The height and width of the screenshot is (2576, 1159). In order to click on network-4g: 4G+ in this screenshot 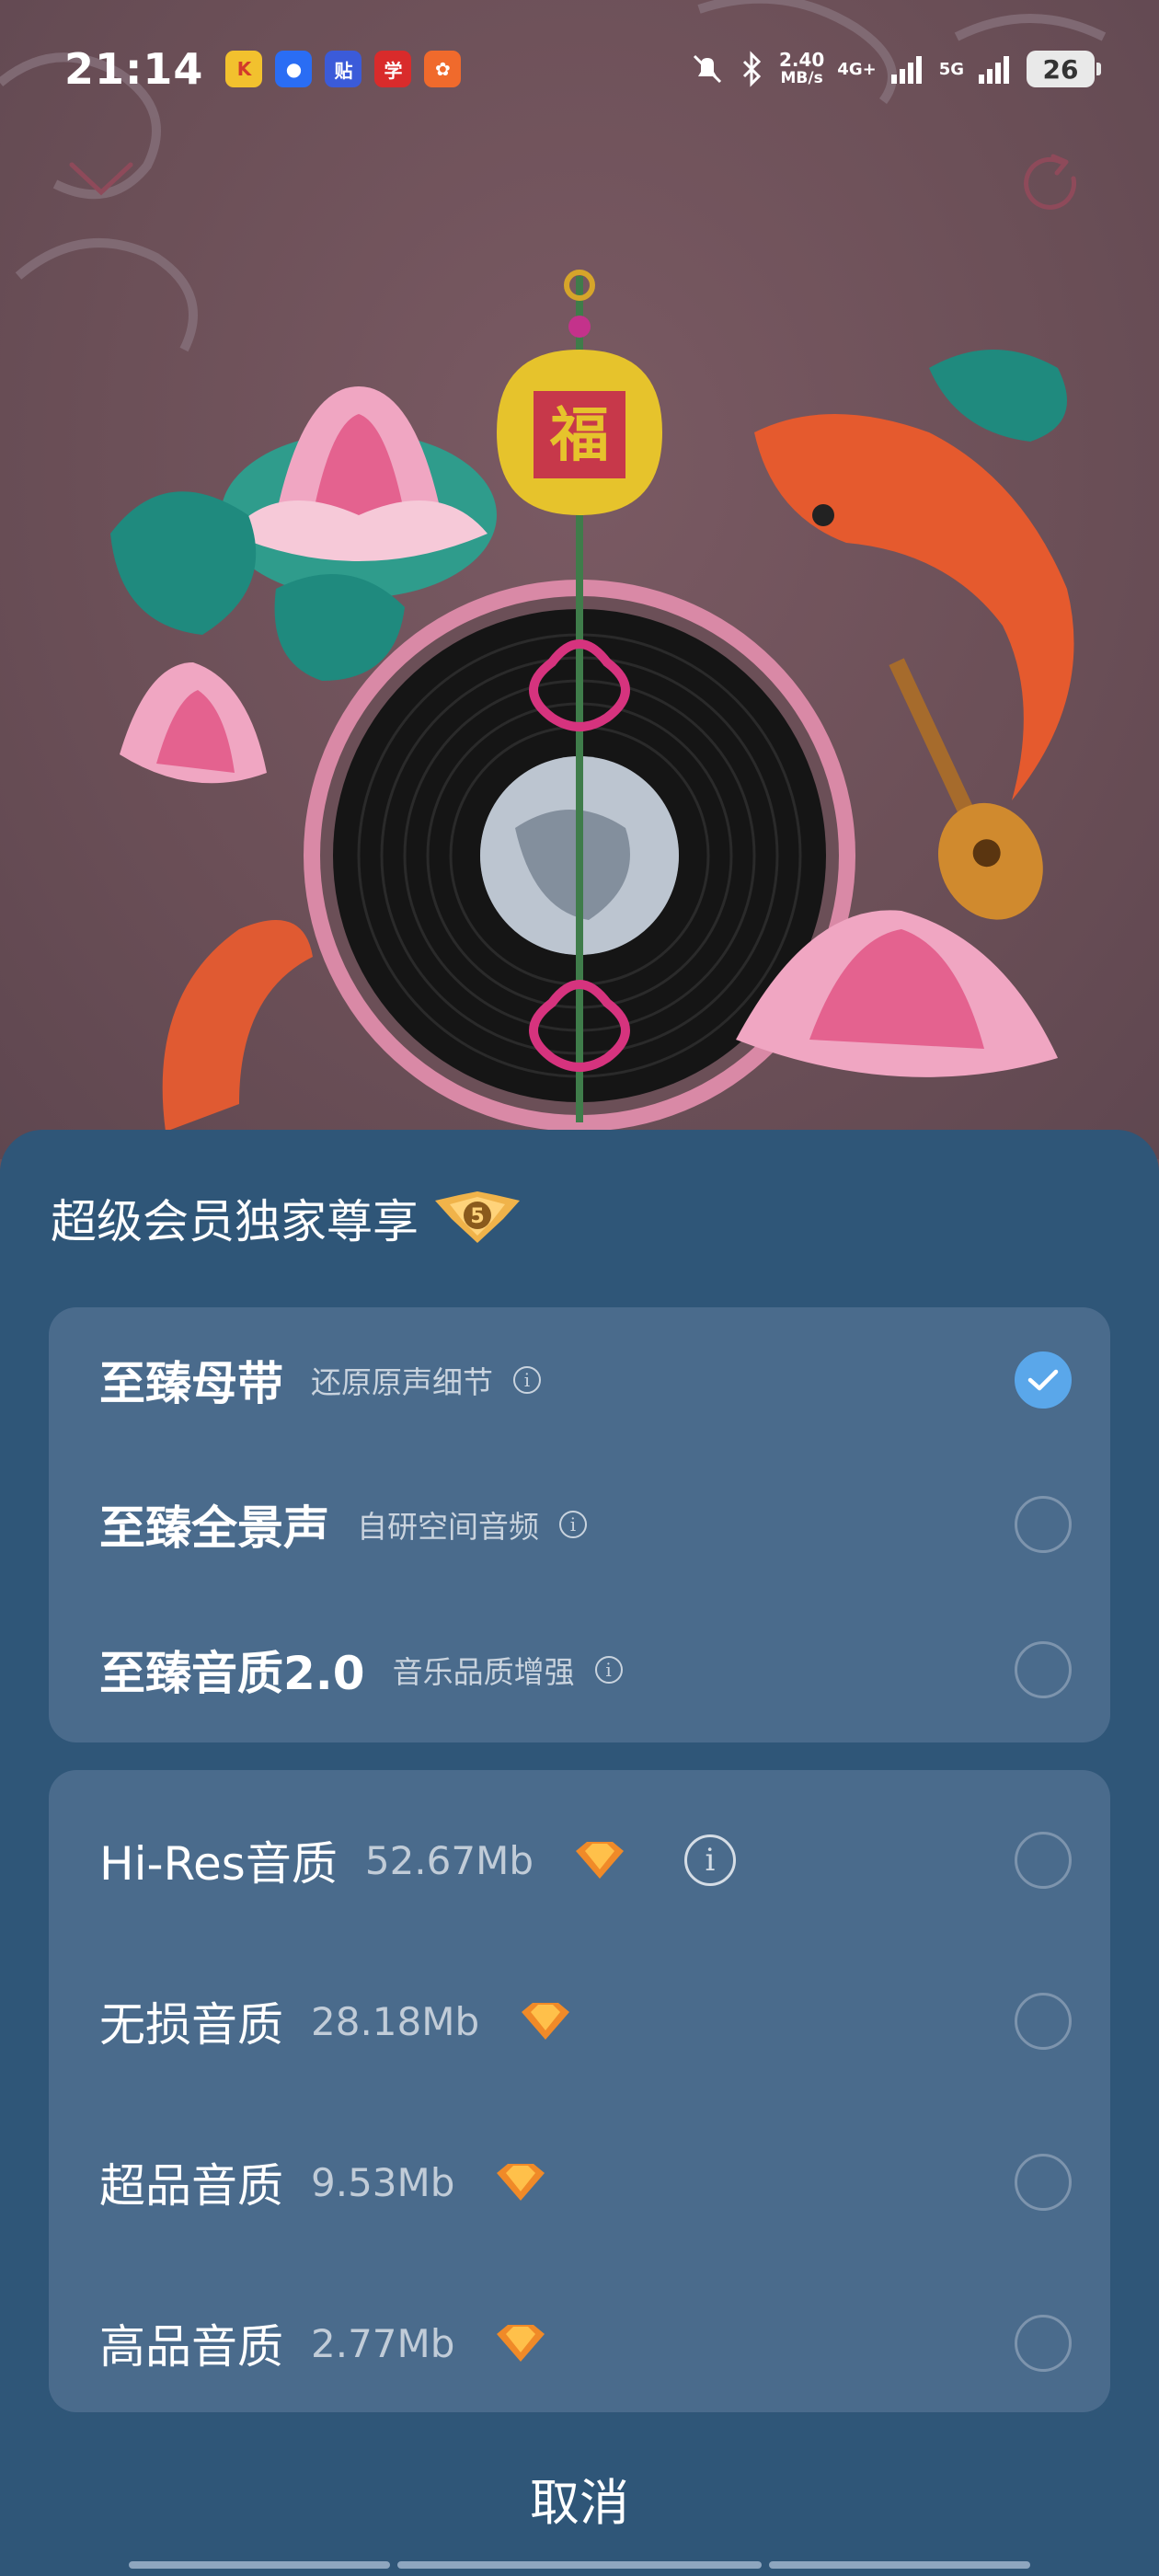, I will do `click(857, 69)`.